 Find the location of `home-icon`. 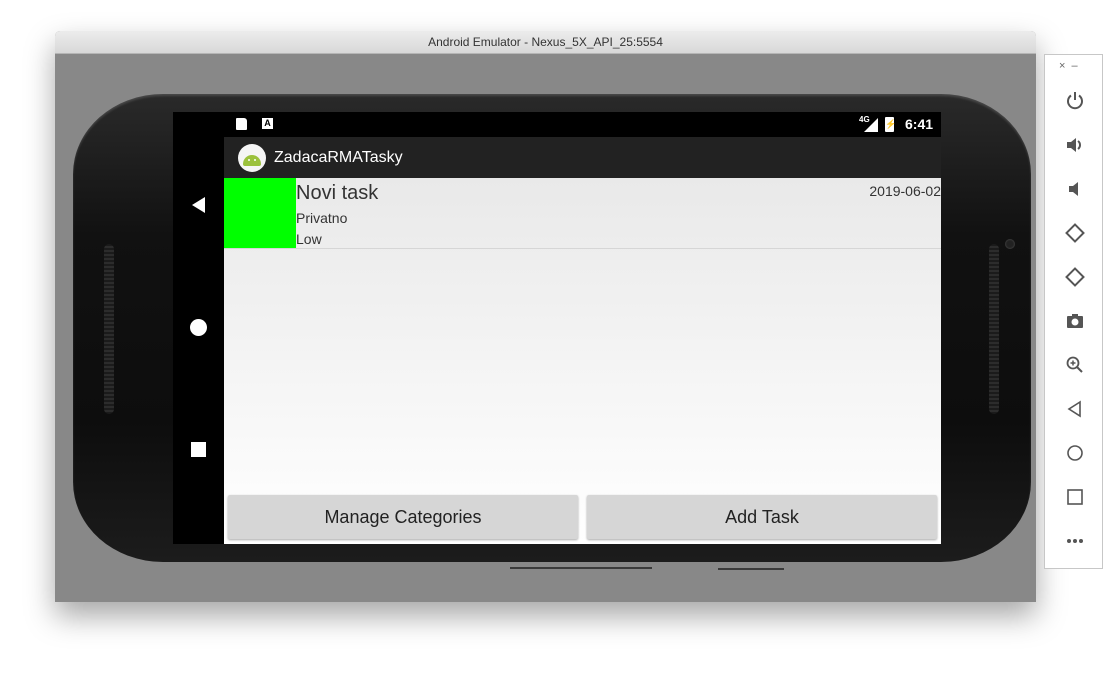

home-icon is located at coordinates (1075, 453).